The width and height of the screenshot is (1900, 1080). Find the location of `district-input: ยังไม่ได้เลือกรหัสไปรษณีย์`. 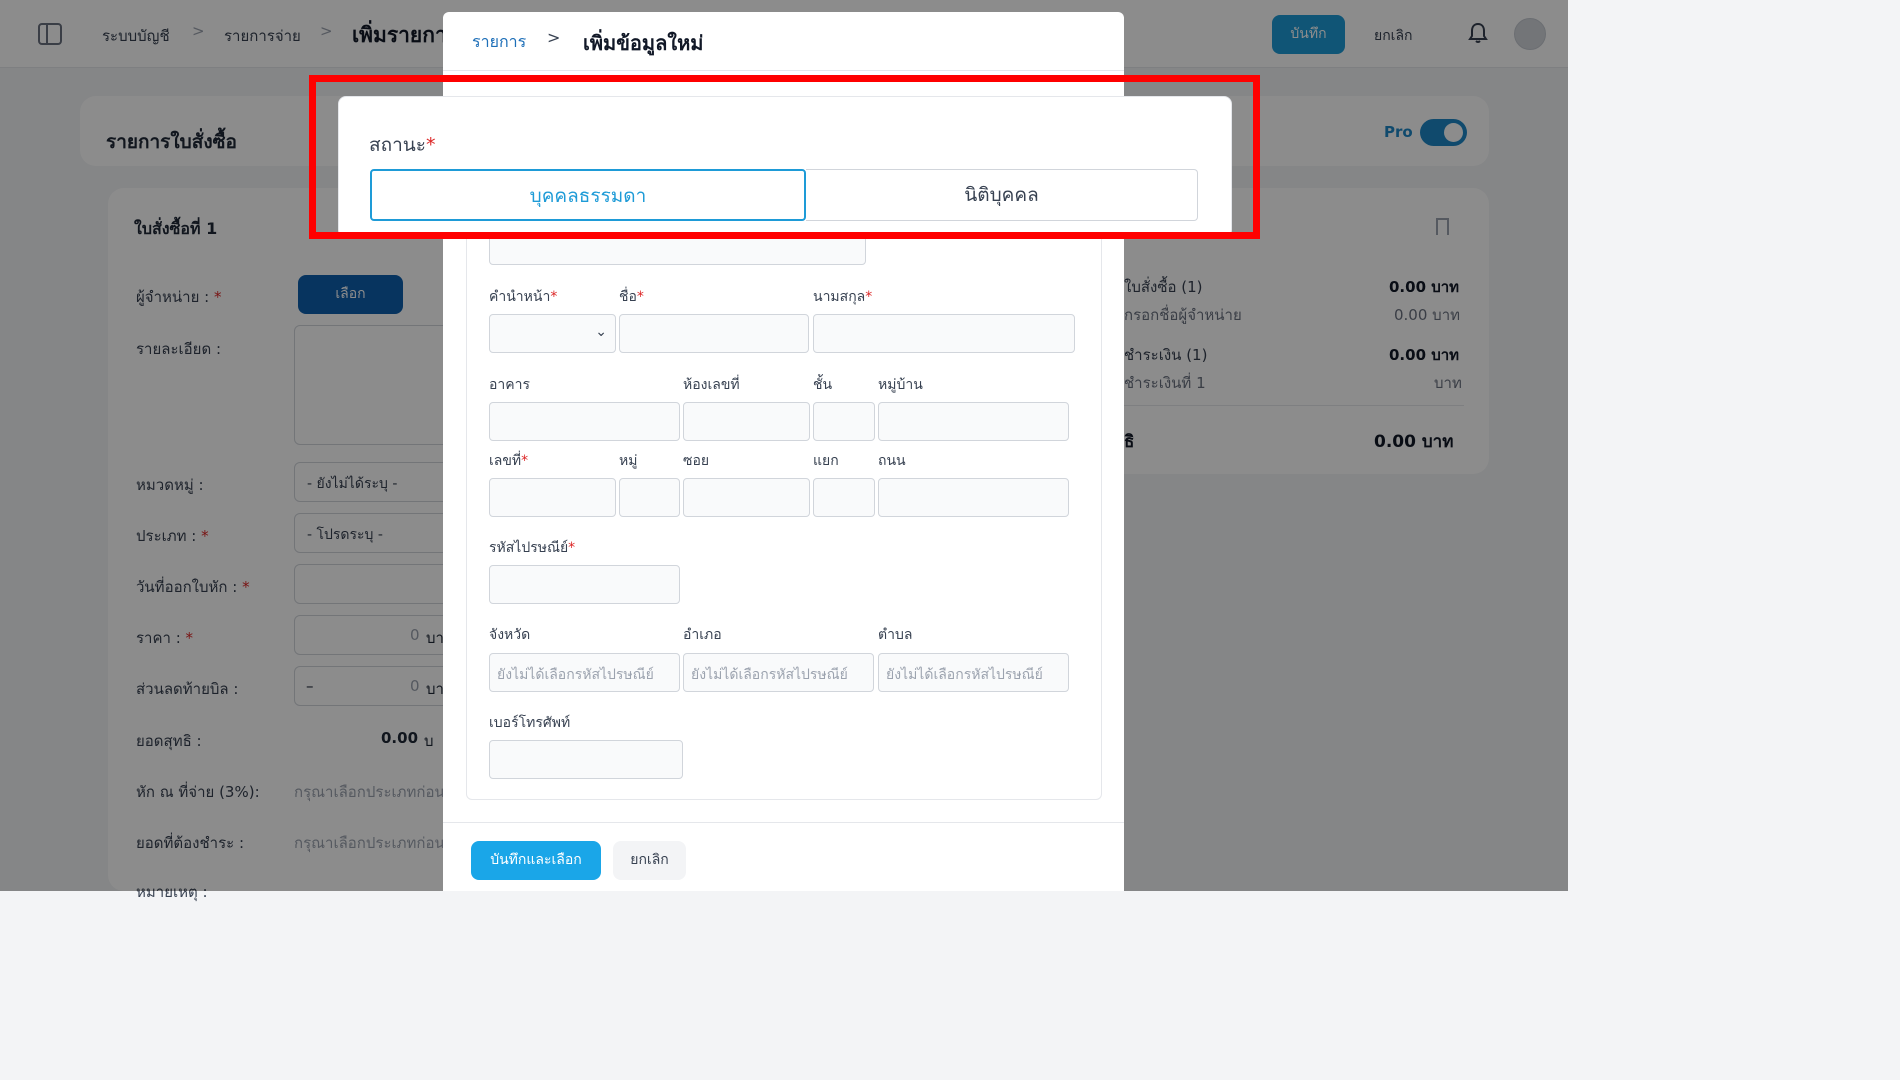

district-input: ยังไม่ได้เลือกรหัสไปรษณีย์ is located at coordinates (778, 672).